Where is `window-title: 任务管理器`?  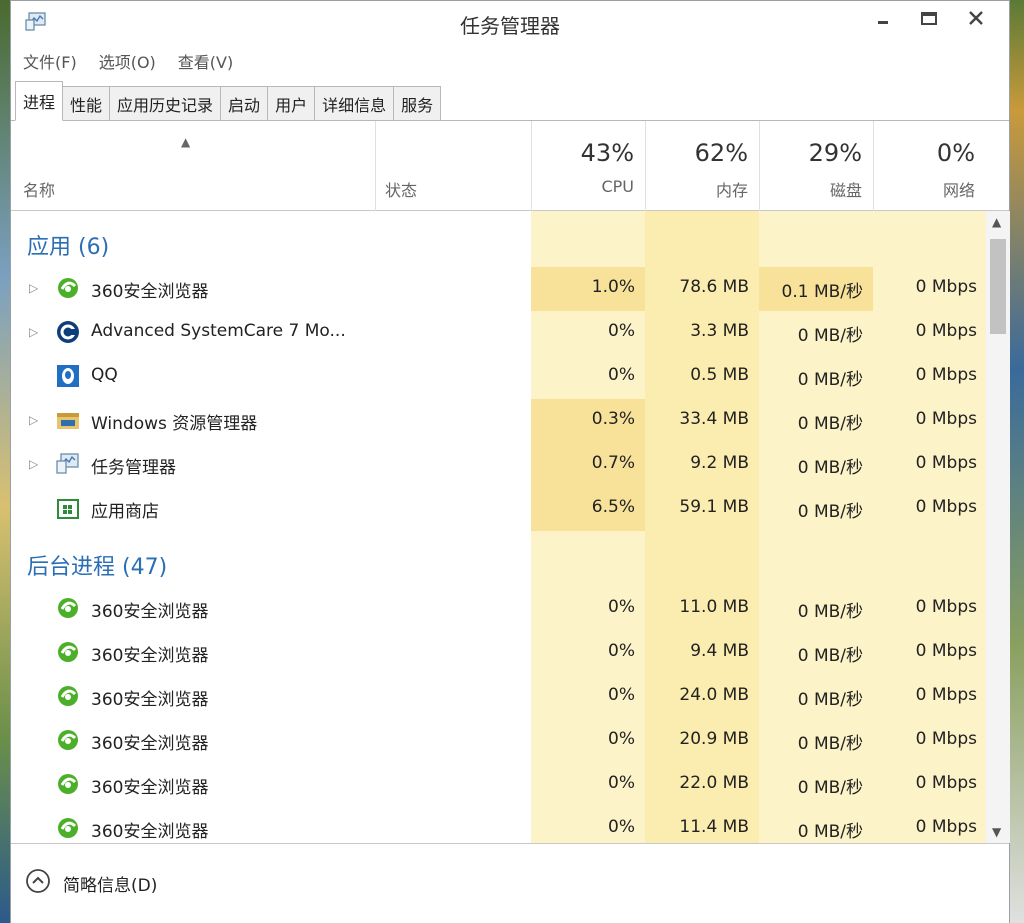 window-title: 任务管理器 is located at coordinates (510, 26).